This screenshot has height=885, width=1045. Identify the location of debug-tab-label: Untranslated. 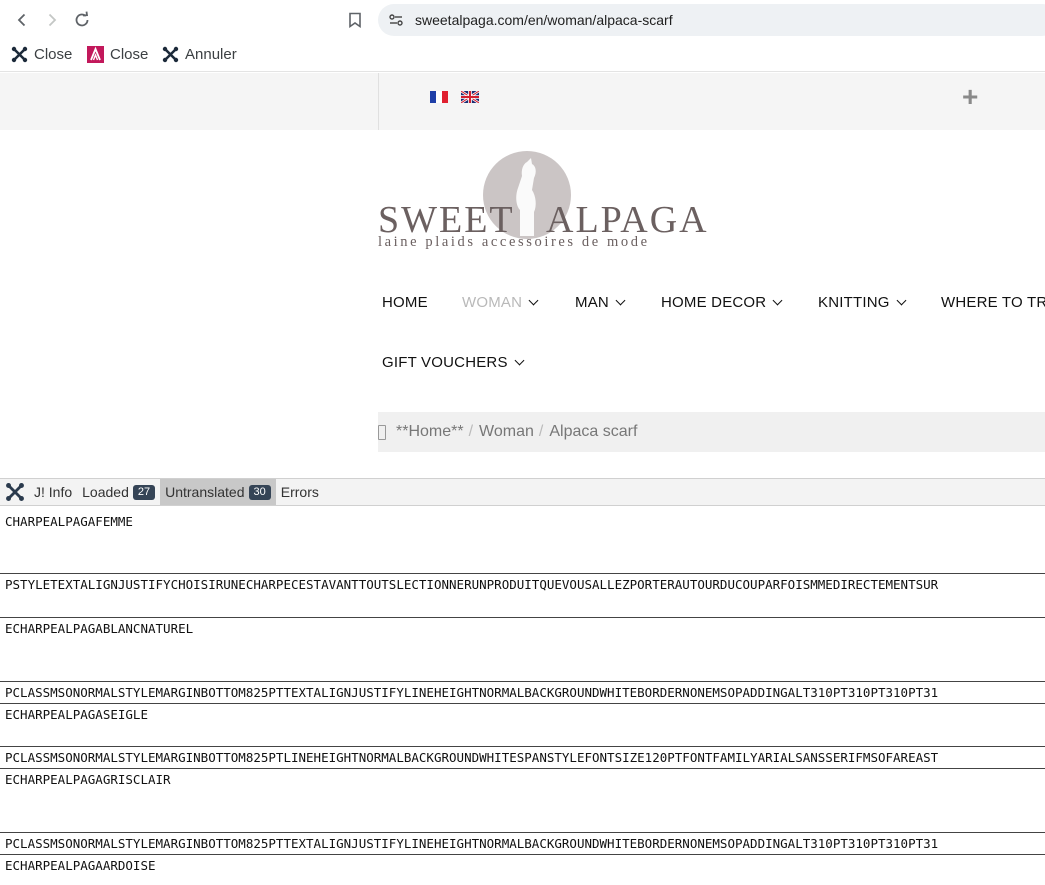
(205, 492).